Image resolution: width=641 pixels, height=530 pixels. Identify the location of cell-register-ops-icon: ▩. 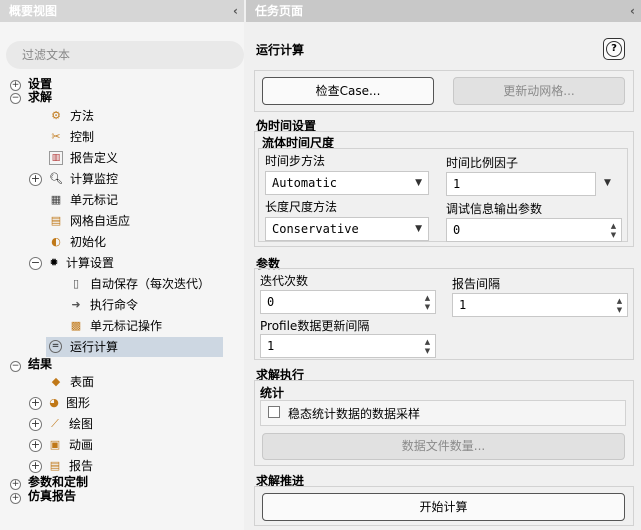
(76, 325).